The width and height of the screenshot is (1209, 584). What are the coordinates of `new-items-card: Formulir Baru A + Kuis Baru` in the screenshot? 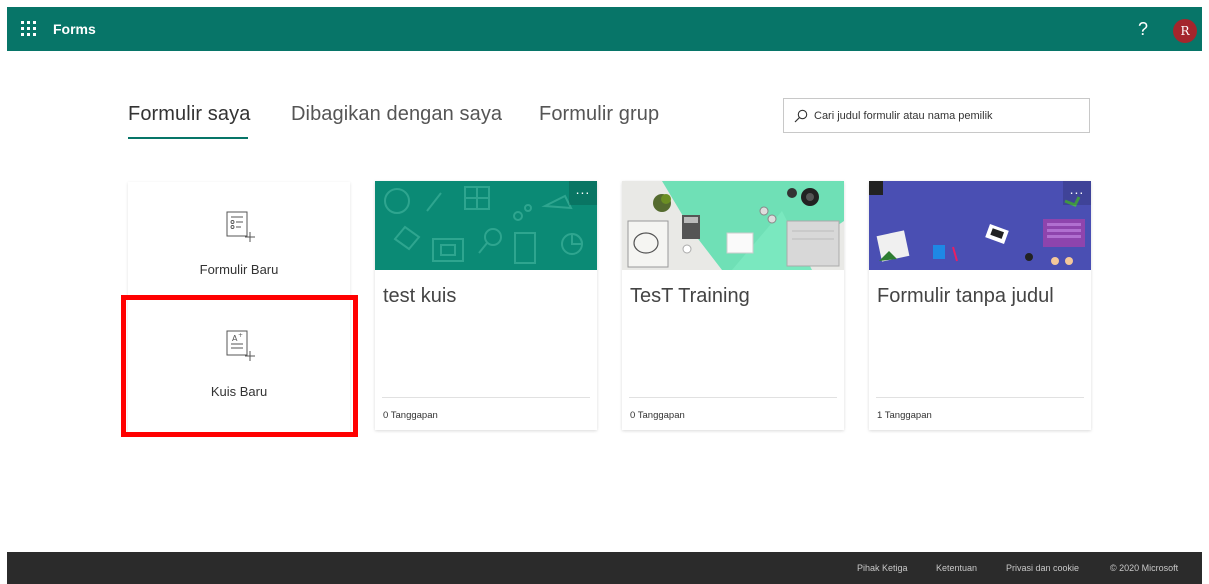 It's located at (239, 308).